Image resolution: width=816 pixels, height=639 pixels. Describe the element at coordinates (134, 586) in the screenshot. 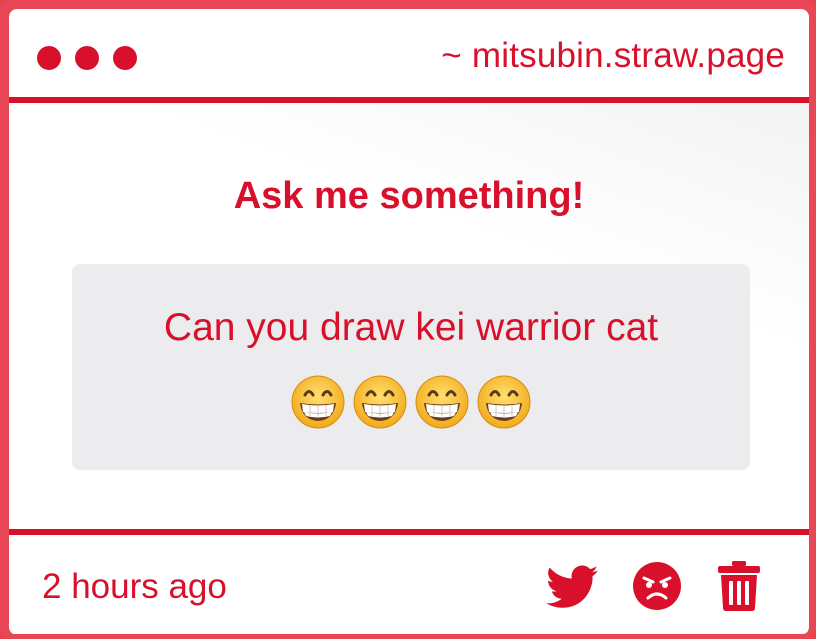

I see `timestamp: 2 hours ago` at that location.